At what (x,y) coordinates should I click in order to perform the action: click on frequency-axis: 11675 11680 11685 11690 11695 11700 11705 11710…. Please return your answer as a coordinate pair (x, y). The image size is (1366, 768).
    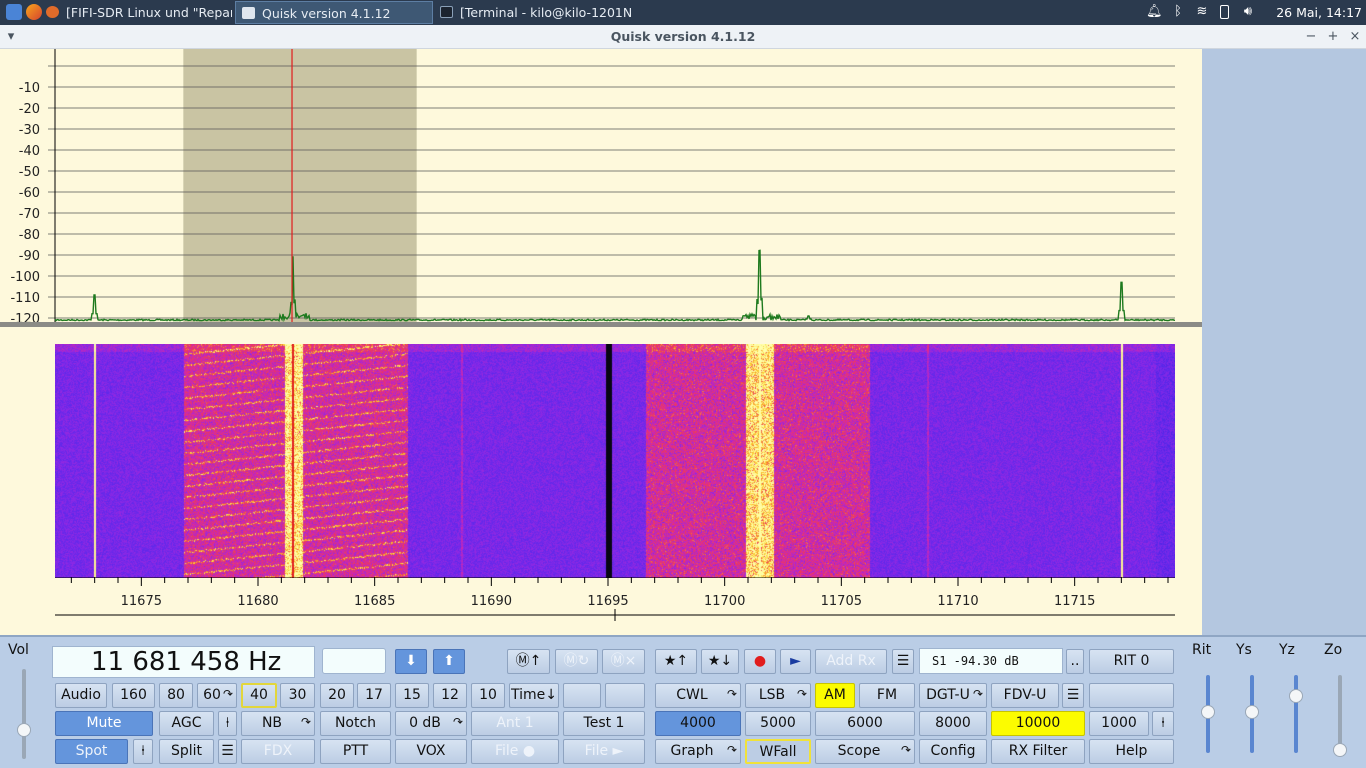
    Looking at the image, I should click on (601, 606).